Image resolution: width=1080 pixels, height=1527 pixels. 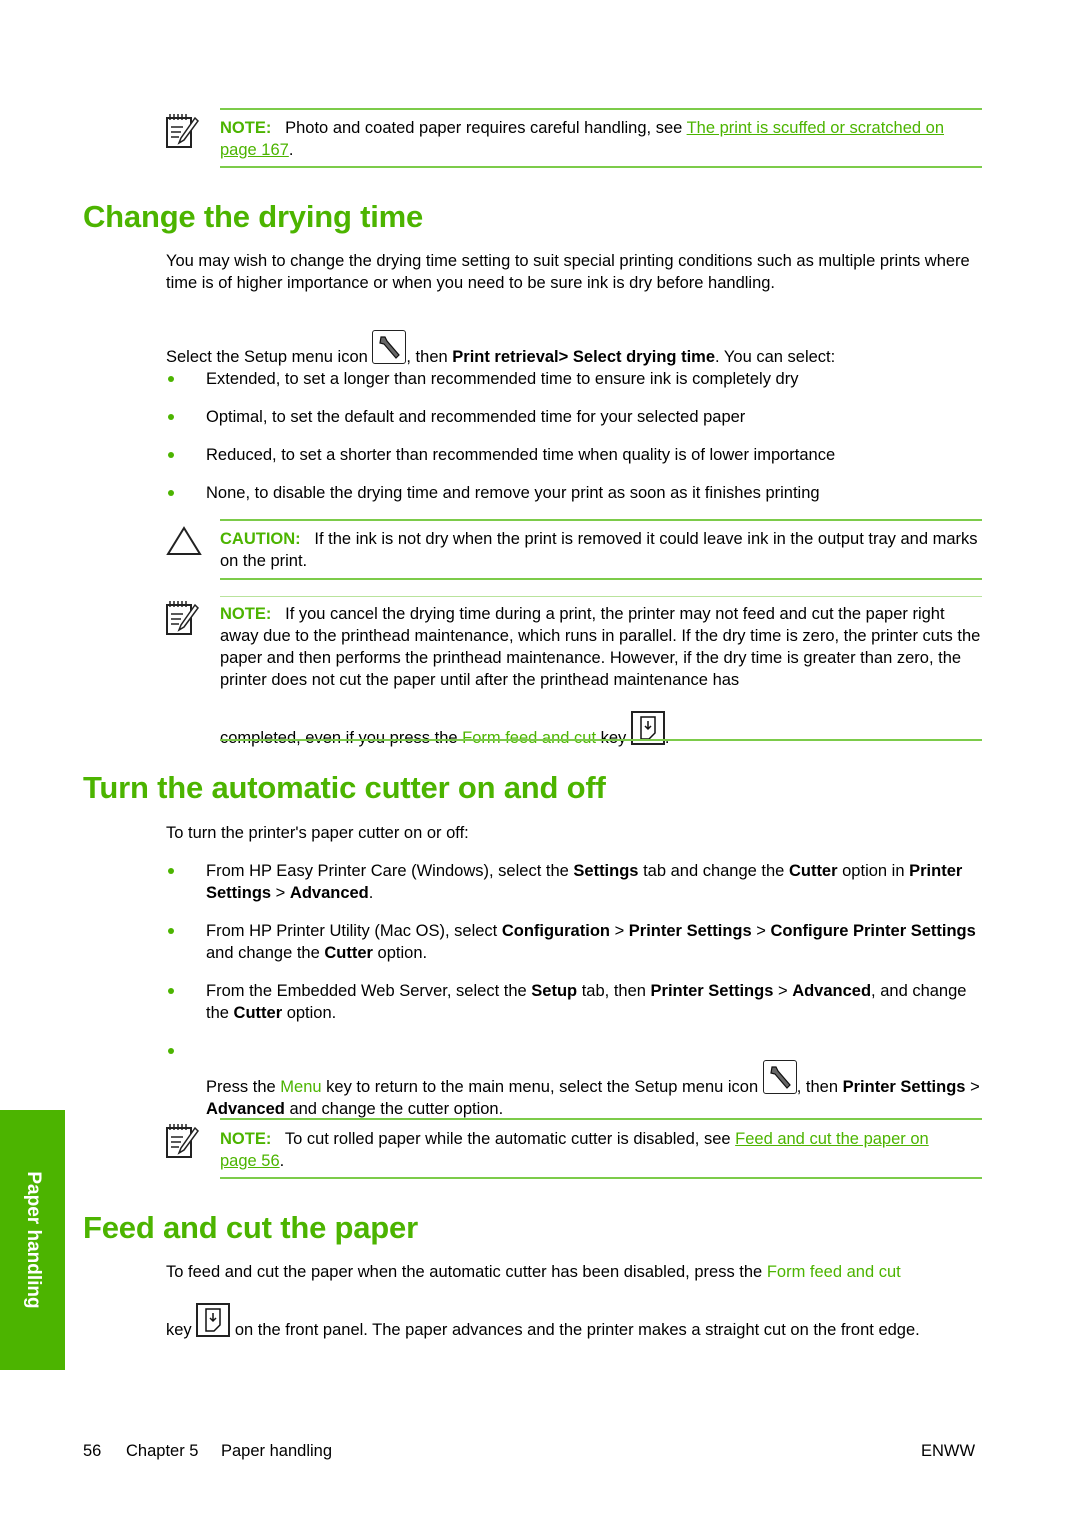 What do you see at coordinates (250, 1227) in the screenshot?
I see `heading-feed-and-cut: Feed and cut the paper` at bounding box center [250, 1227].